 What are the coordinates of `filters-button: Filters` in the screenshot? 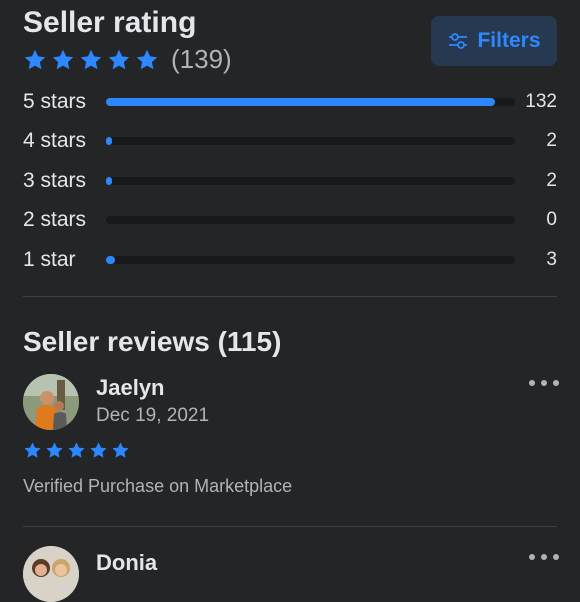 It's located at (494, 41).